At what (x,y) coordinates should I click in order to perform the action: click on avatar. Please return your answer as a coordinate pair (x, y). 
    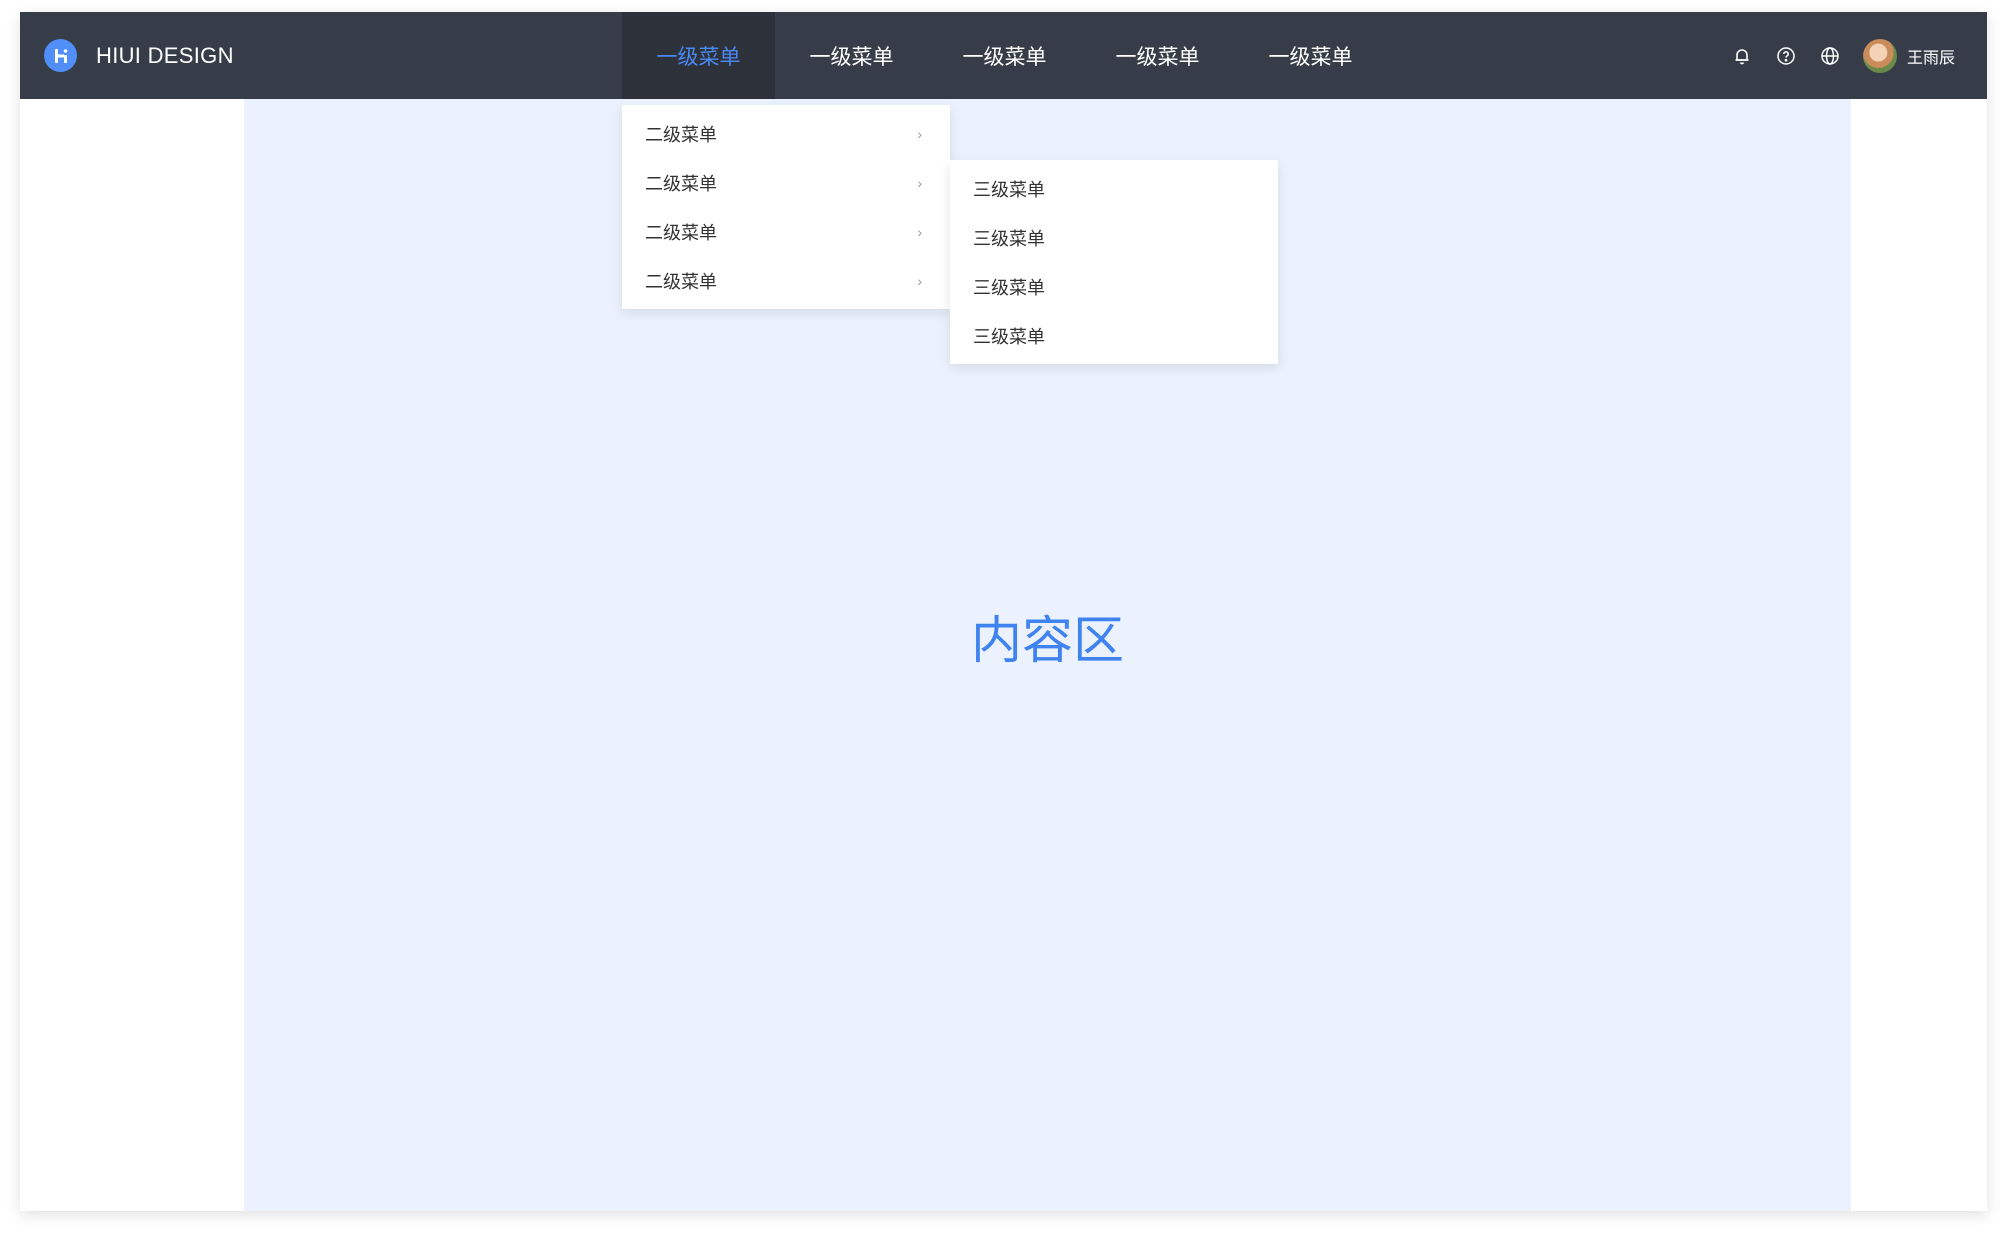
    Looking at the image, I should click on (1879, 55).